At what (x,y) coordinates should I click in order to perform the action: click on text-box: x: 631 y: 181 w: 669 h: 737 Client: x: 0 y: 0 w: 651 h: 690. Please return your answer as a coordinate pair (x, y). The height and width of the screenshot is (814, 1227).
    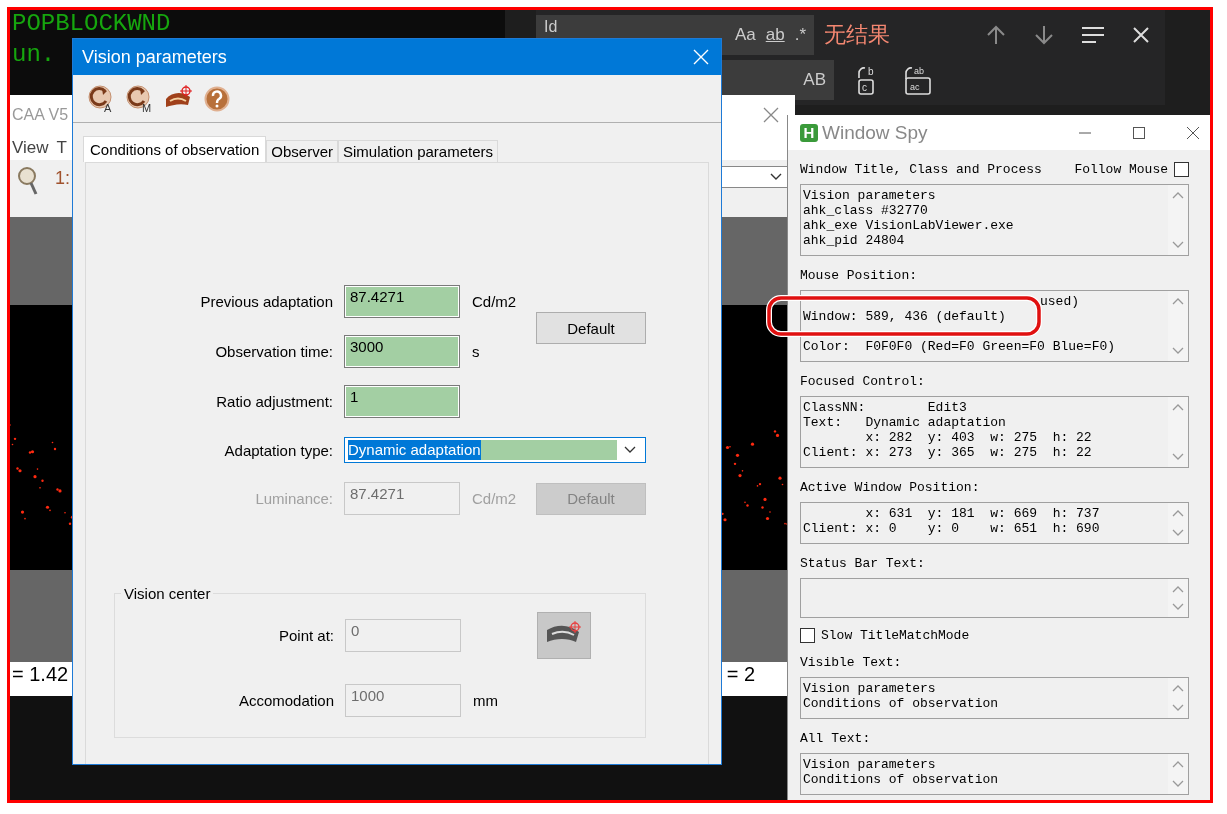
    Looking at the image, I should click on (994, 523).